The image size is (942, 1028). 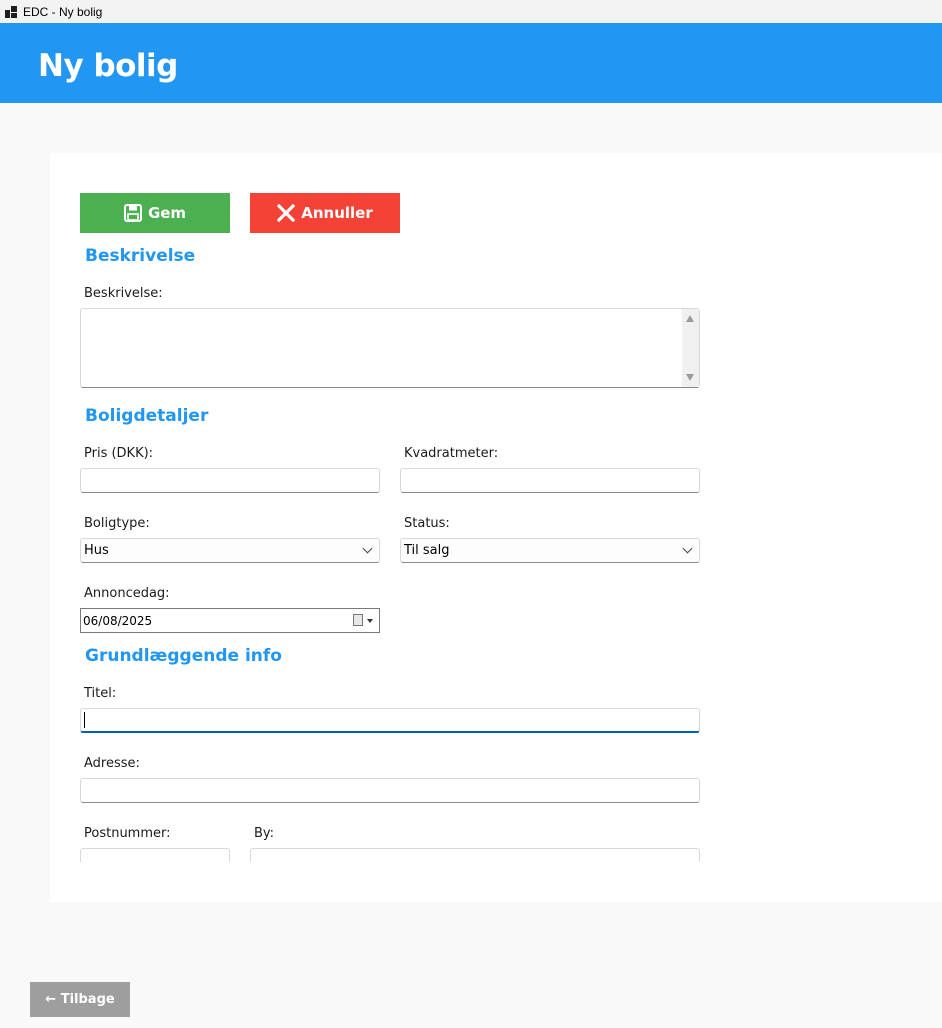 I want to click on address-input, so click(x=390, y=790).